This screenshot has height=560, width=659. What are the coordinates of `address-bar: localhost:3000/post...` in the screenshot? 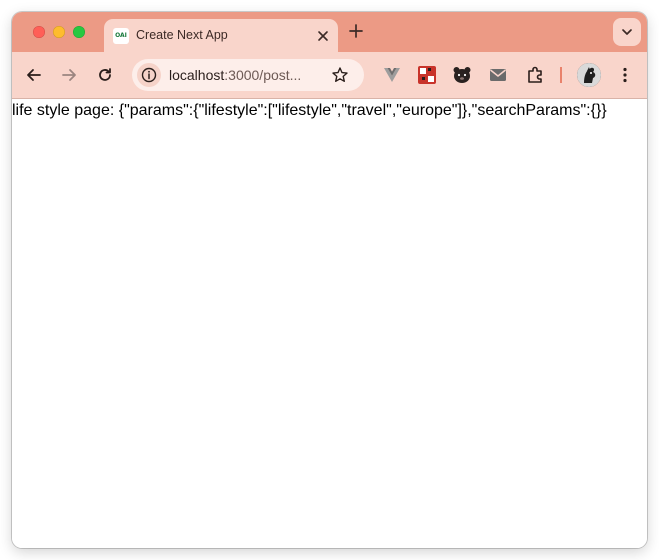 It's located at (248, 75).